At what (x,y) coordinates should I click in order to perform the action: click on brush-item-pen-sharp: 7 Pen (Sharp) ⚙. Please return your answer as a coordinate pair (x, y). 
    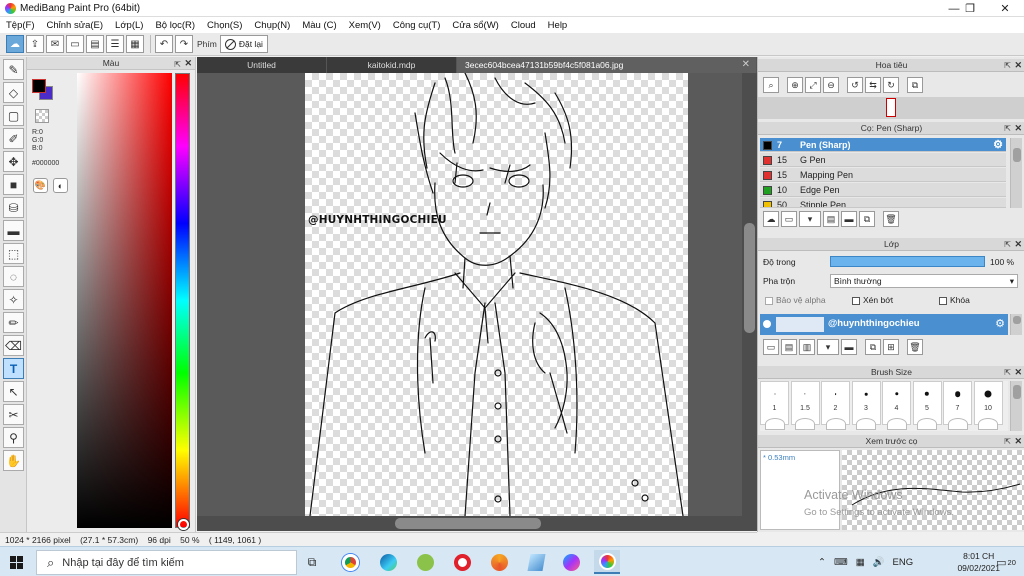
    Looking at the image, I should click on (883, 145).